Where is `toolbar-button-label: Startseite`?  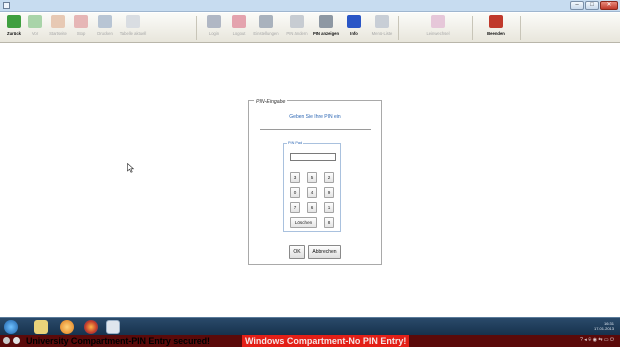
toolbar-button-label: Startseite is located at coordinates (58, 33).